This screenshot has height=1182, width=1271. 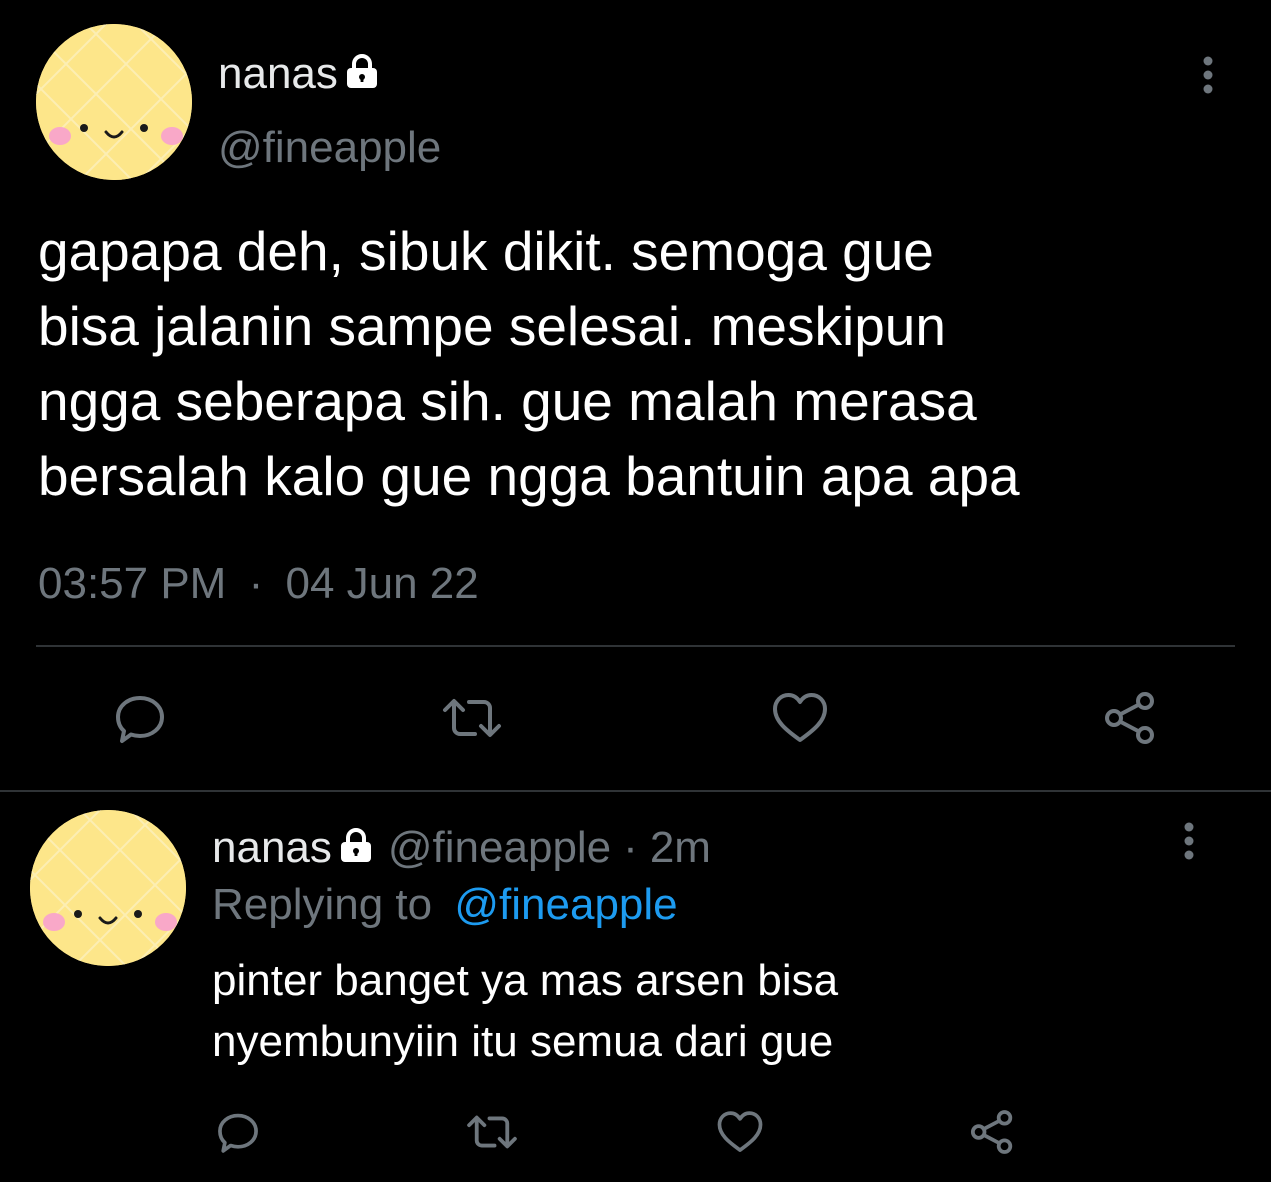 I want to click on replying-to-label: Replying to, so click(x=322, y=904).